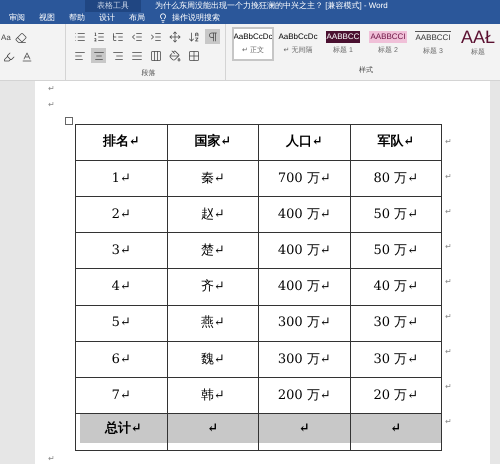 The width and height of the screenshot is (500, 464). Describe the element at coordinates (107, 18) in the screenshot. I see `ribbon-tab: 设计` at that location.